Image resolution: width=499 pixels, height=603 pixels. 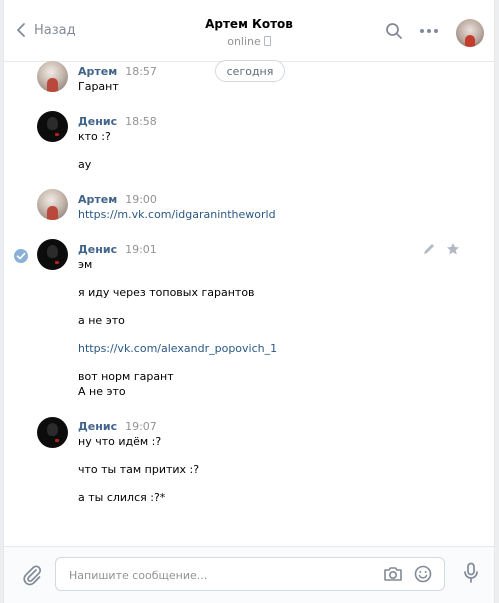 I want to click on camera-button, so click(x=393, y=576).